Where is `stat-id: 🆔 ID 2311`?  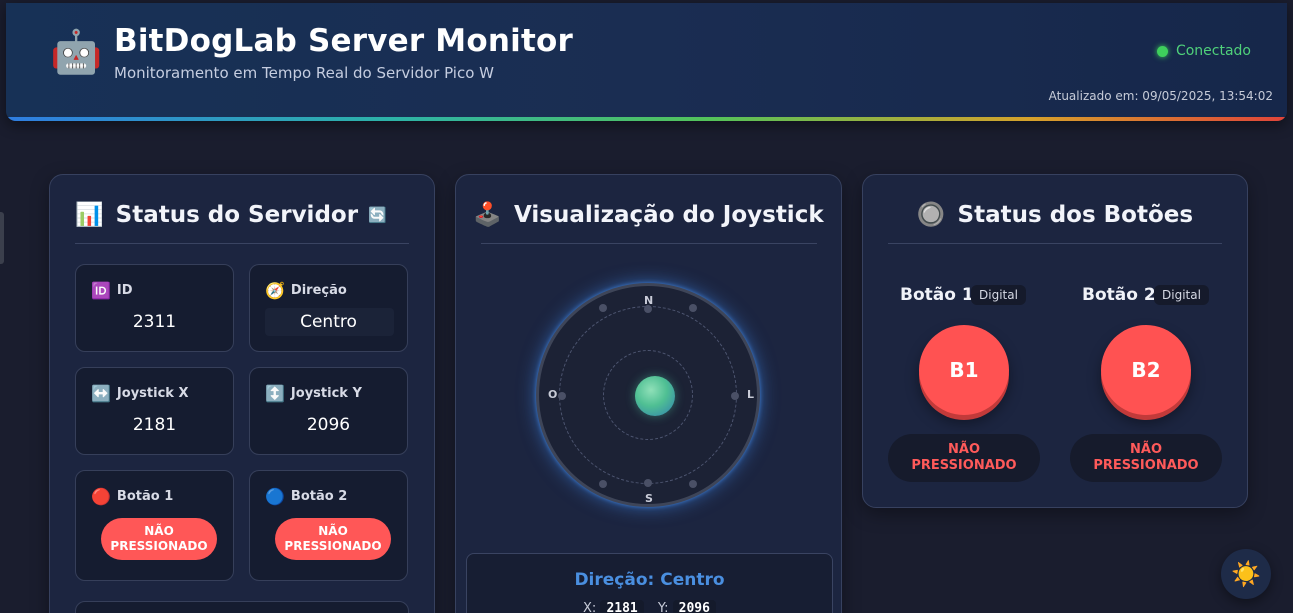 stat-id: 🆔 ID 2311 is located at coordinates (154, 308).